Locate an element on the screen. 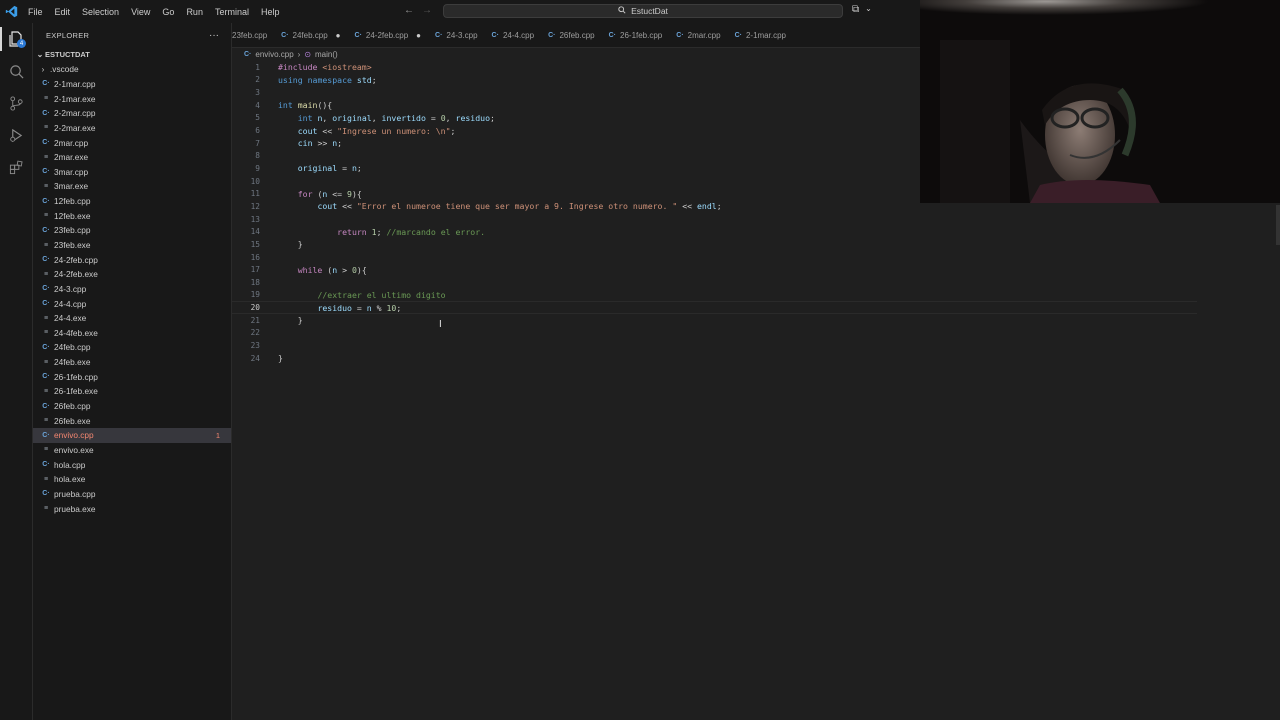 This screenshot has height=720, width=1280. explorer-item-label: prueba.cpp is located at coordinates (75, 493).